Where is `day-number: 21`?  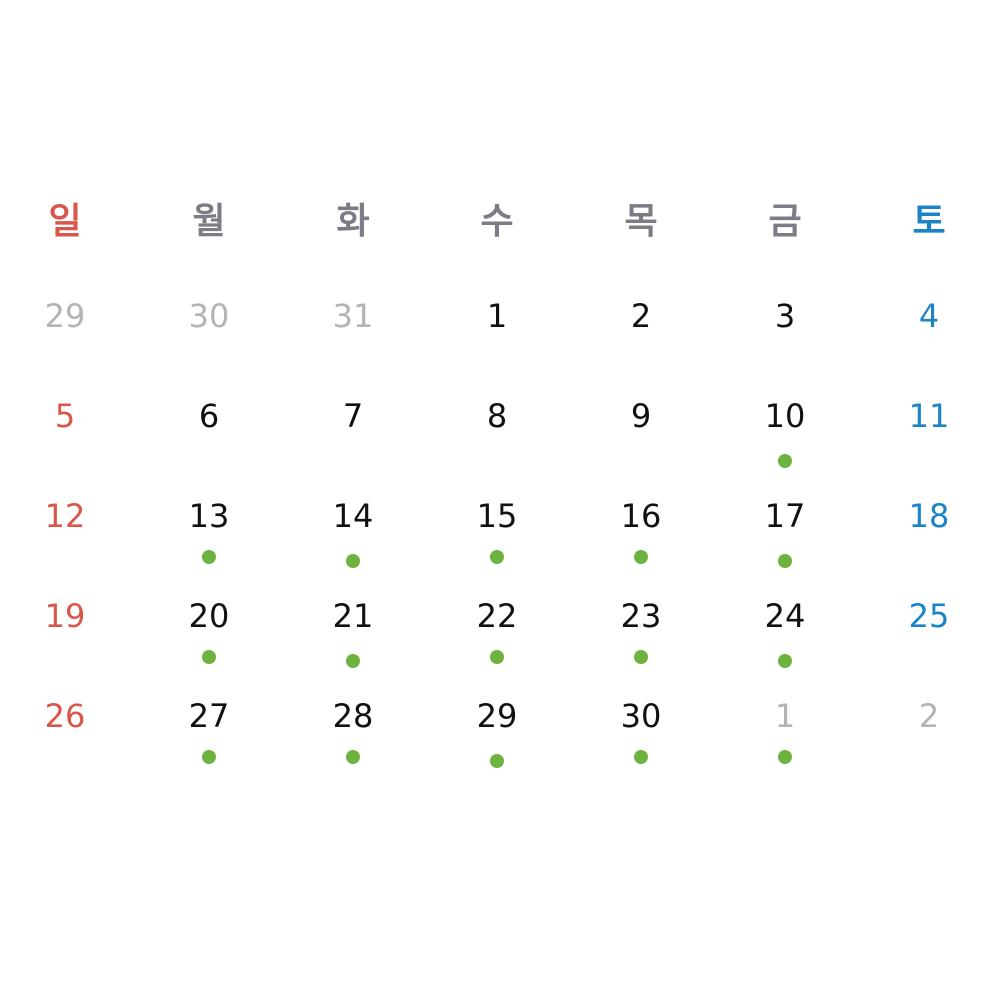 day-number: 21 is located at coordinates (353, 616).